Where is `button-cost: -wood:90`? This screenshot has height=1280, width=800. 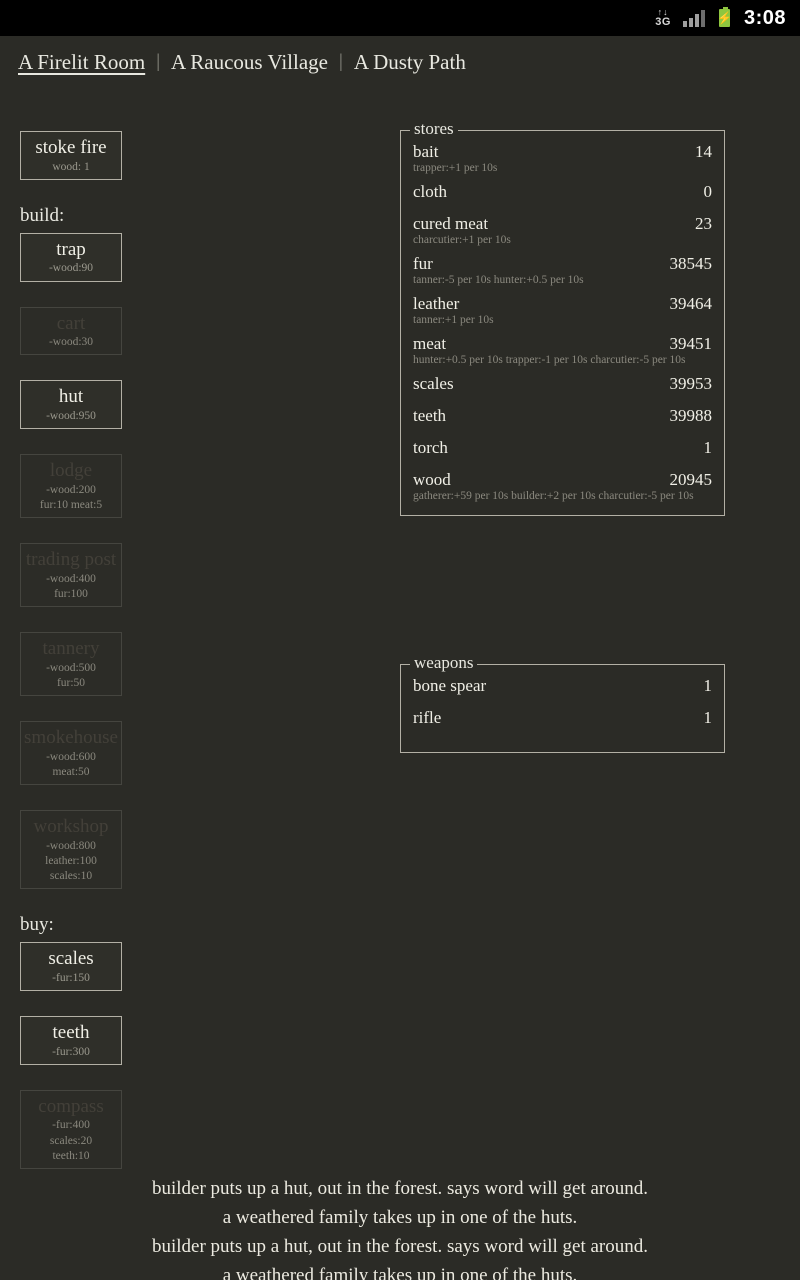
button-cost: -wood:90 is located at coordinates (71, 268).